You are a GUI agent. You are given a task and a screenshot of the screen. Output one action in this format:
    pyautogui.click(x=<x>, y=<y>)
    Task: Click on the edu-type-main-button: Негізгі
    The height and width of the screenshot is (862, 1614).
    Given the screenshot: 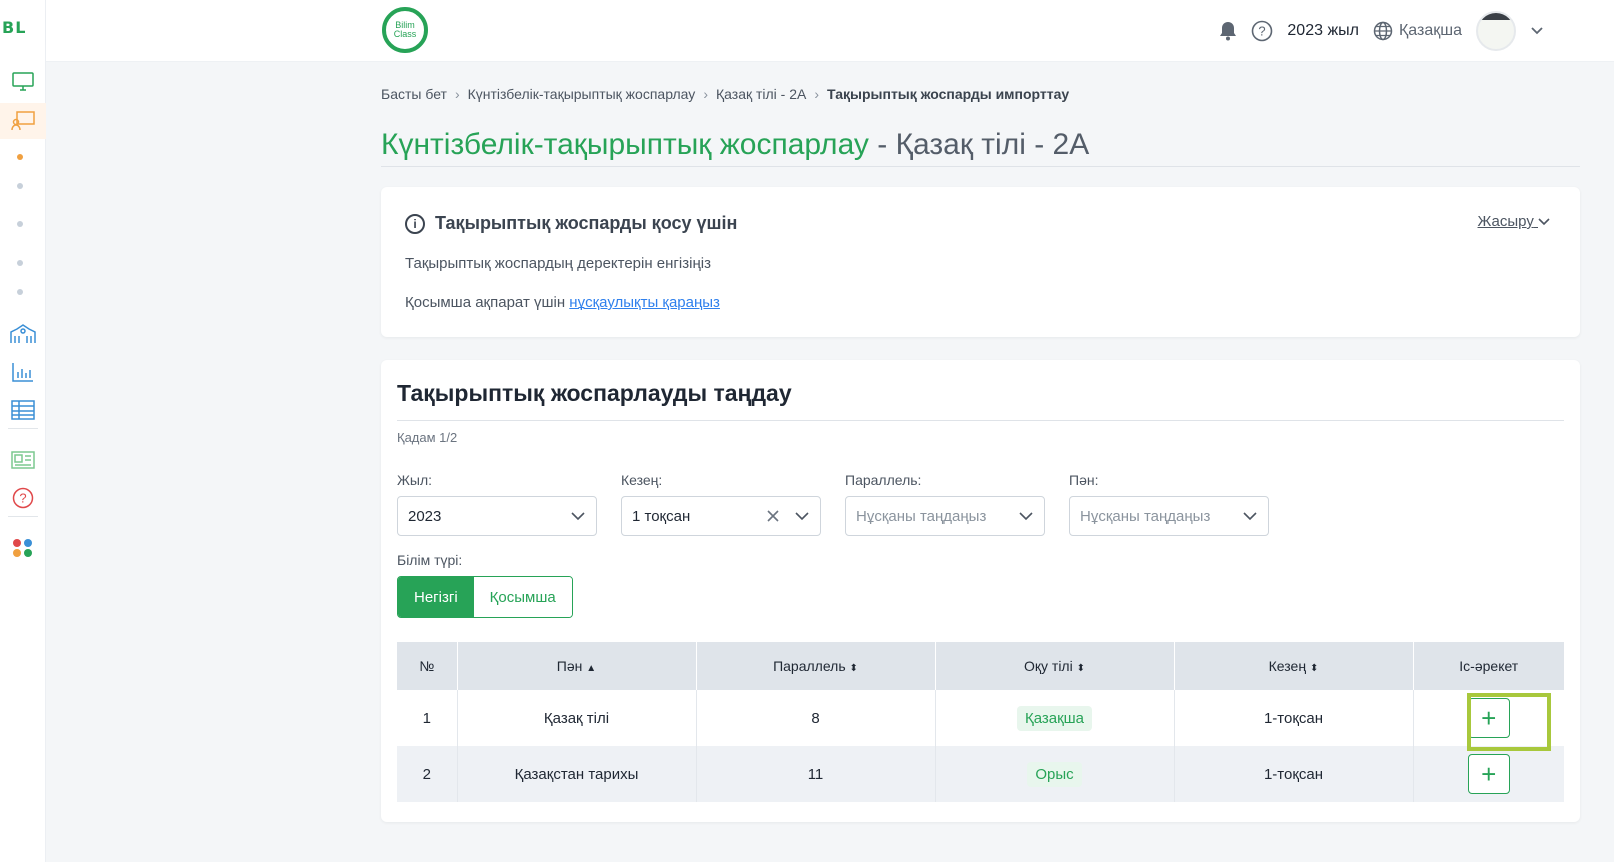 What is the action you would take?
    pyautogui.click(x=436, y=597)
    